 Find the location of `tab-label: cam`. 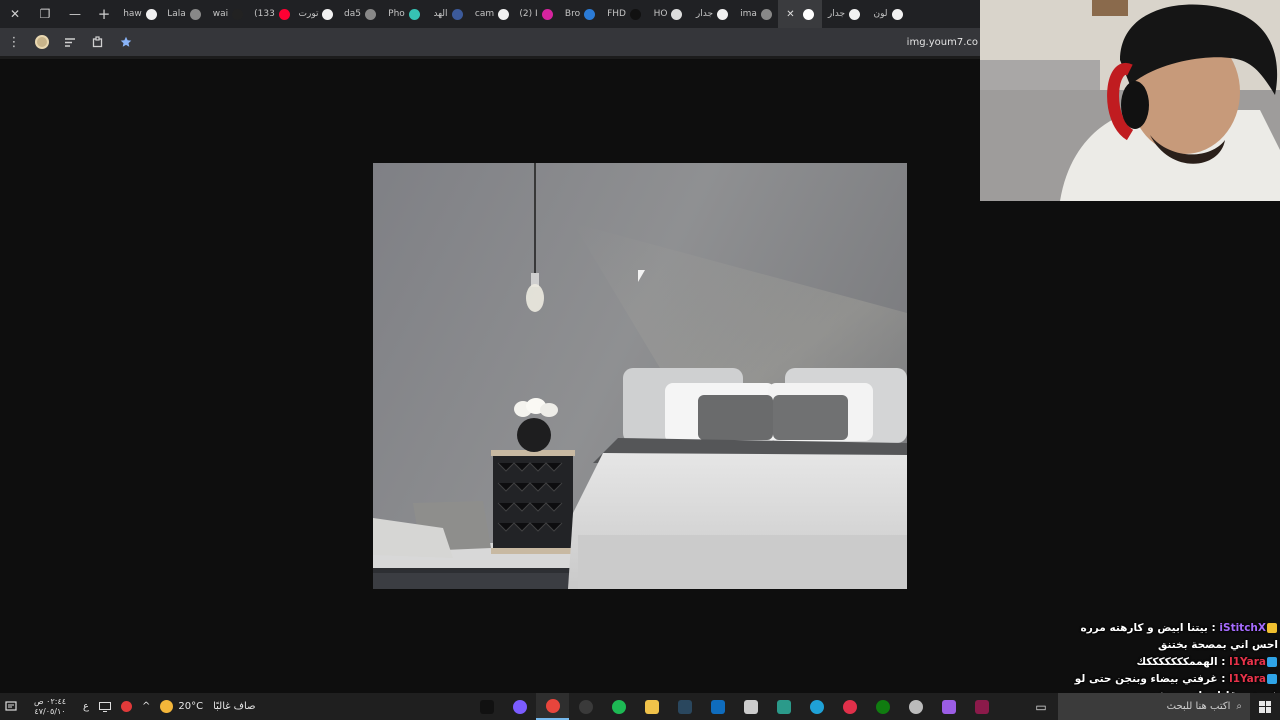

tab-label: cam is located at coordinates (484, 14).